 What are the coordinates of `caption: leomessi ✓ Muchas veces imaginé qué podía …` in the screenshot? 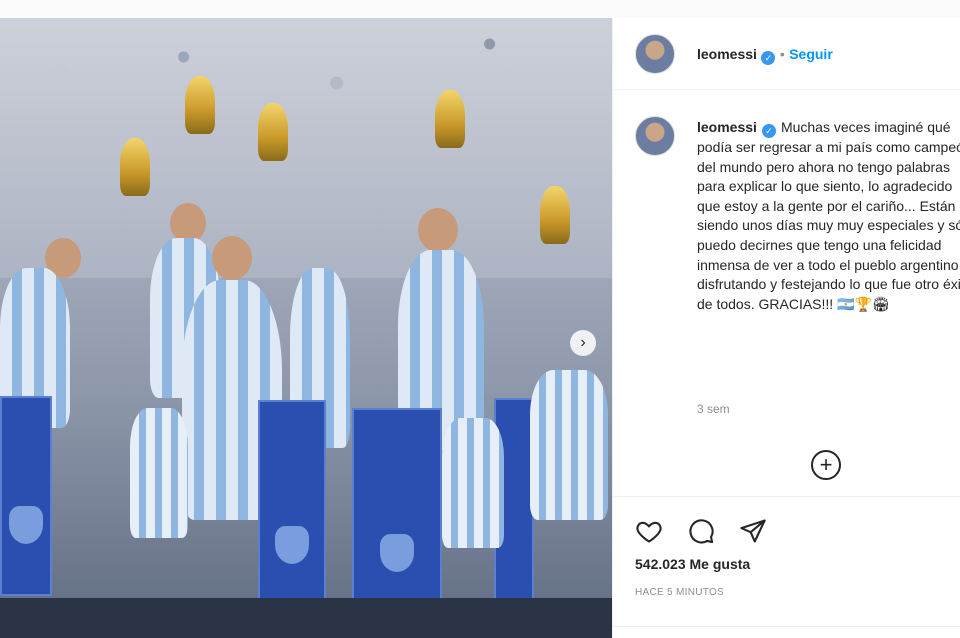 It's located at (828, 216).